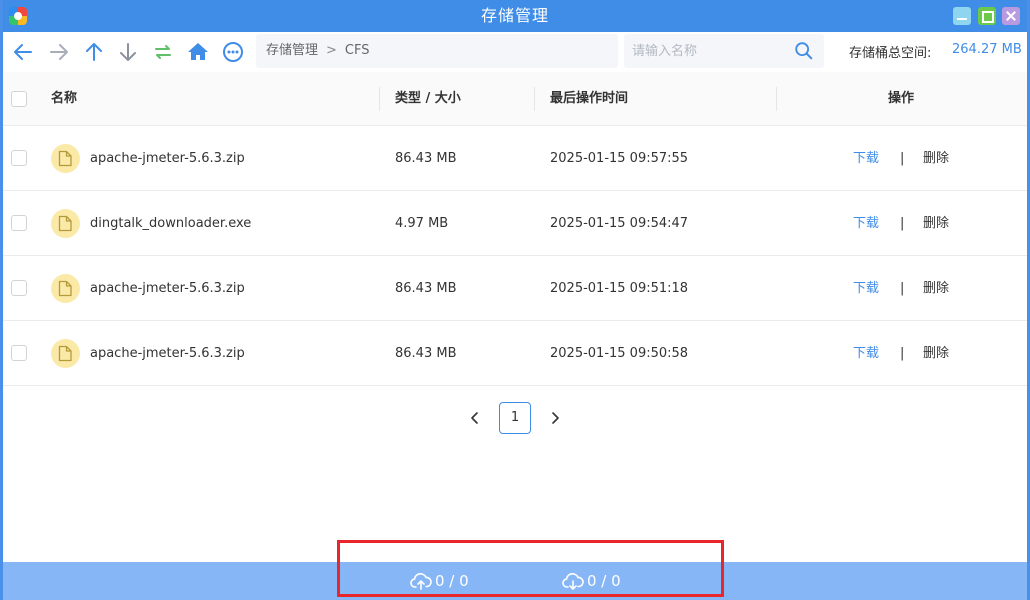 The image size is (1030, 600). I want to click on upload-status: 0 / 0, so click(450, 581).